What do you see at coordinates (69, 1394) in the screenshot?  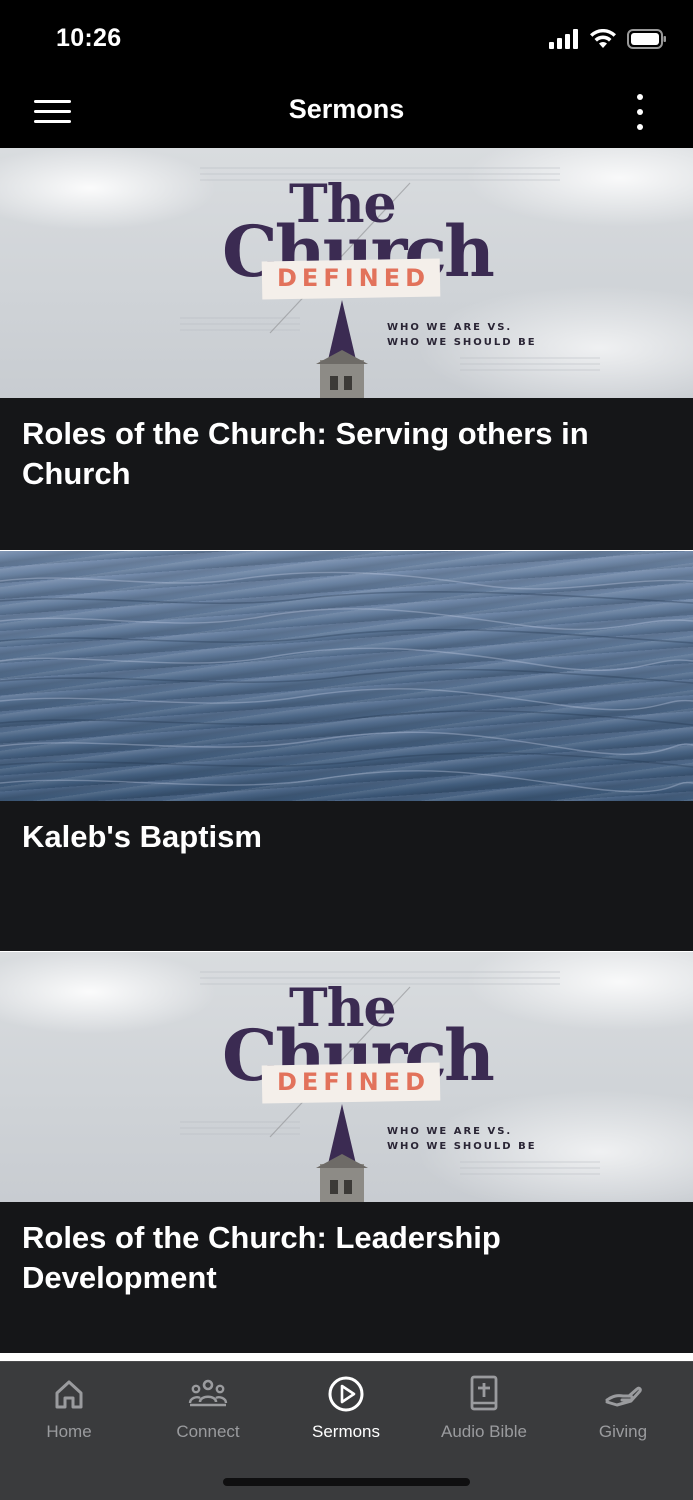 I see `home-icon` at bounding box center [69, 1394].